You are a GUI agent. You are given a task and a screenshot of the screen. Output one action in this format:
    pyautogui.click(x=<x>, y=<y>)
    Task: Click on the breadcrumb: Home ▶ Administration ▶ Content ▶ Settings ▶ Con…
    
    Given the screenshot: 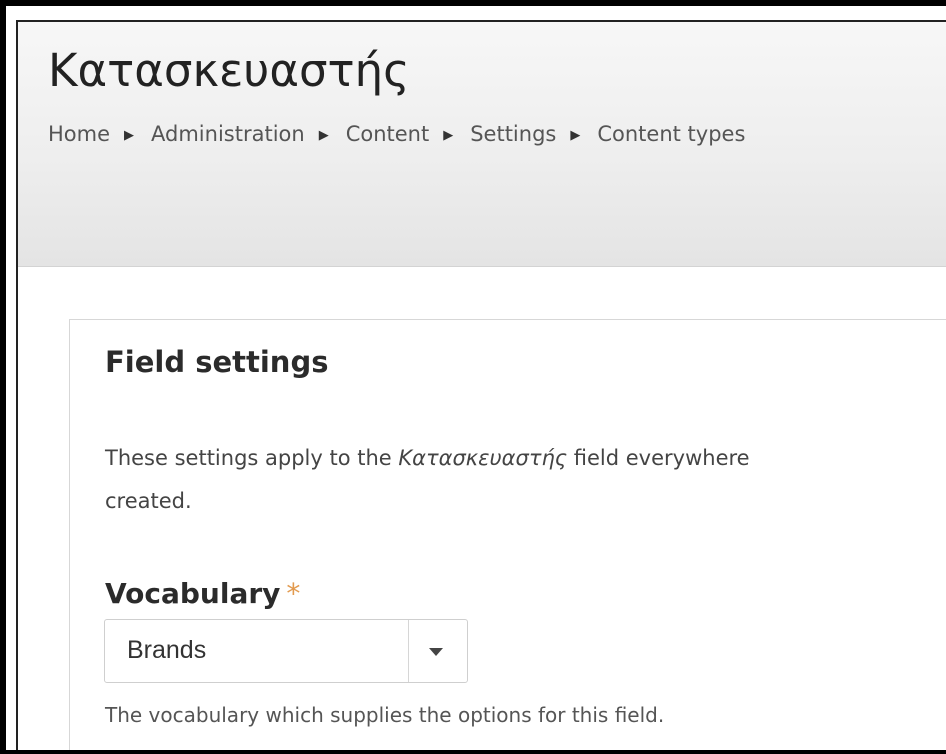 What is the action you would take?
    pyautogui.click(x=396, y=134)
    